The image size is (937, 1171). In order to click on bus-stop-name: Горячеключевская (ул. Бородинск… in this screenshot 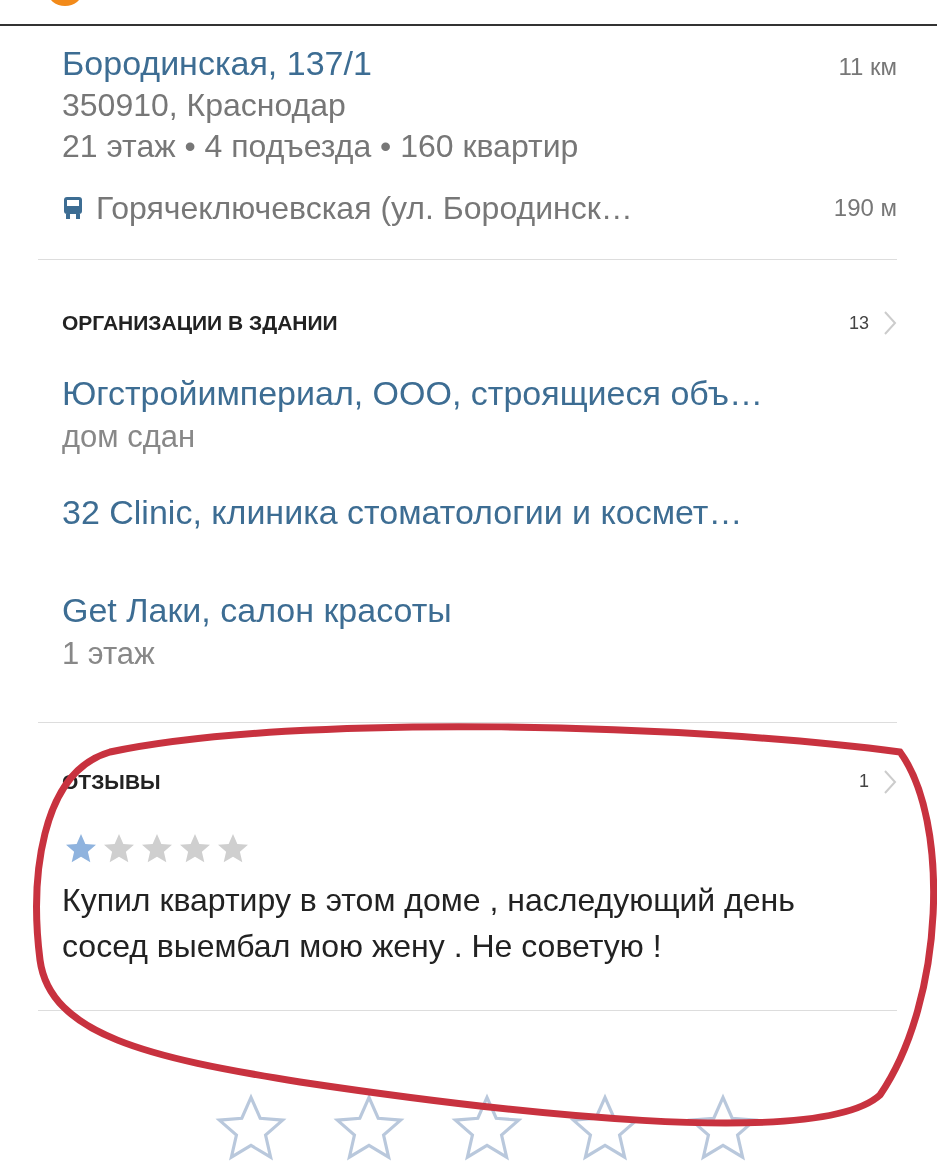, I will do `click(364, 208)`.